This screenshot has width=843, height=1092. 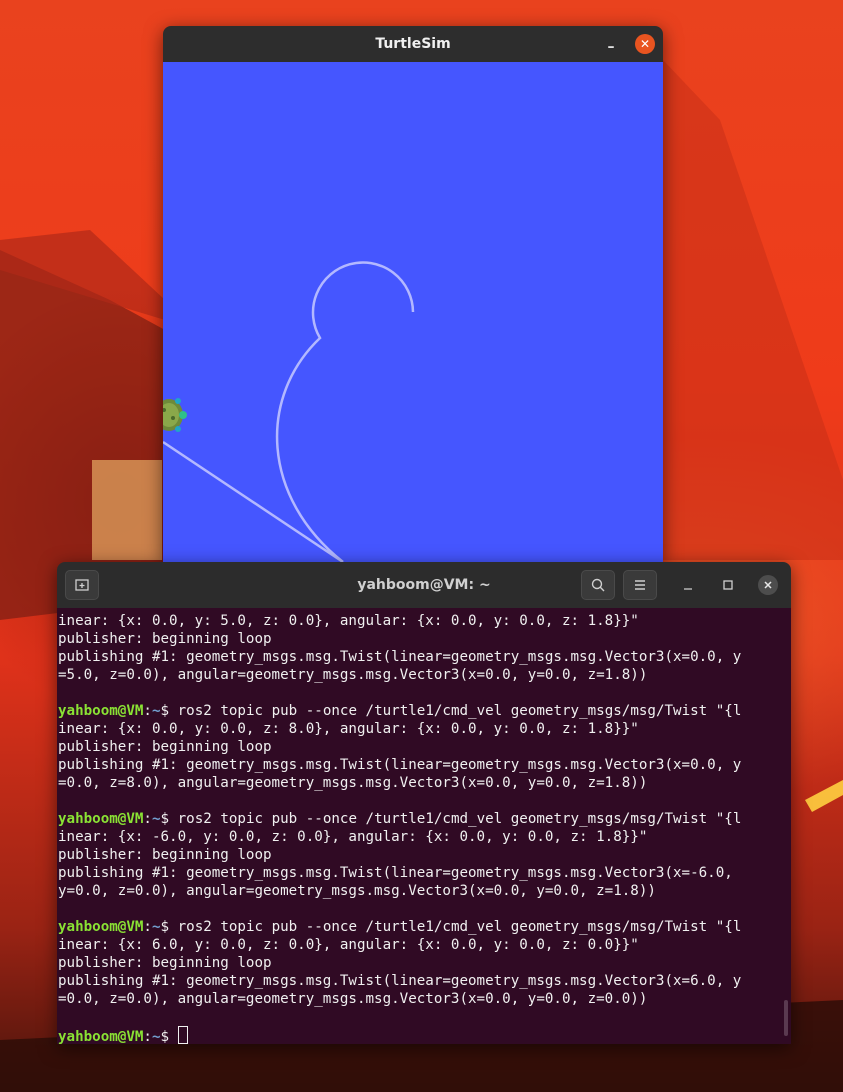 I want to click on wallpaper-light, so click(x=127, y=510).